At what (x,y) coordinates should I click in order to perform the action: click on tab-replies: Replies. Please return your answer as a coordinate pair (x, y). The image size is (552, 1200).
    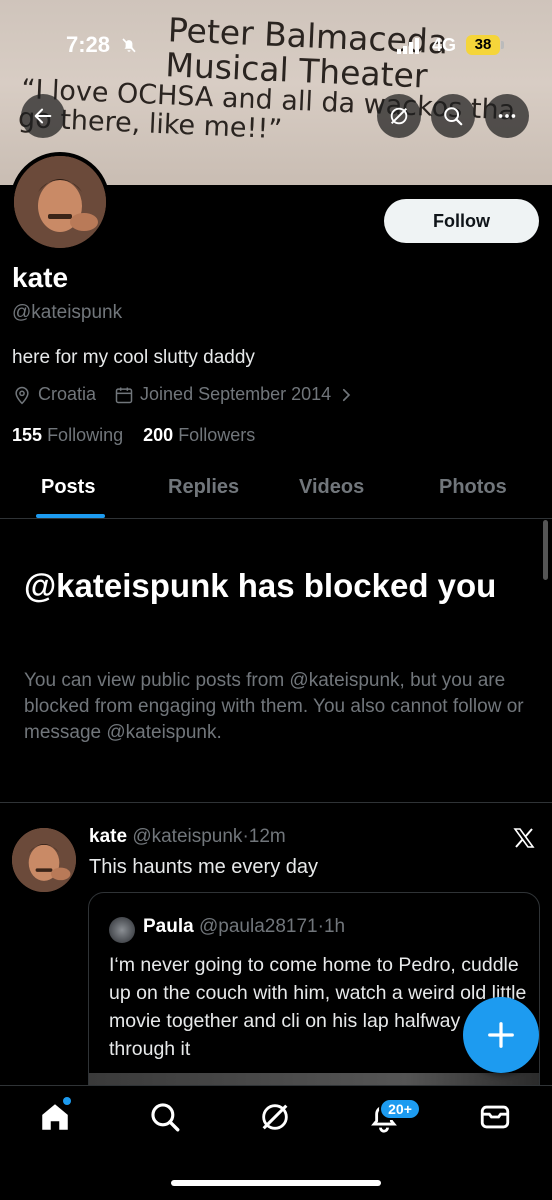
    Looking at the image, I should click on (203, 487).